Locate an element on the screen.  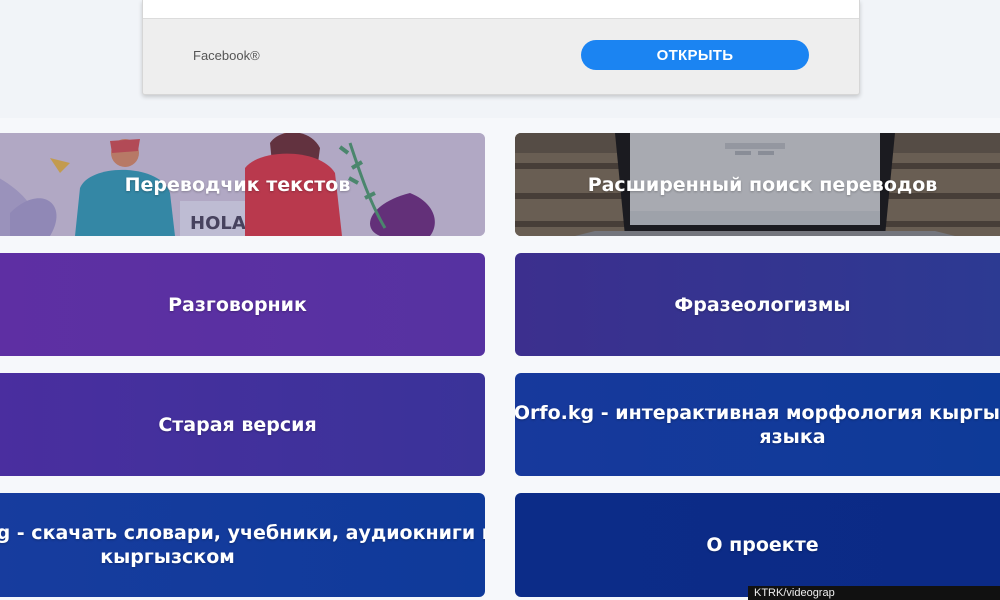
tile-about: О проекте is located at coordinates (757, 545).